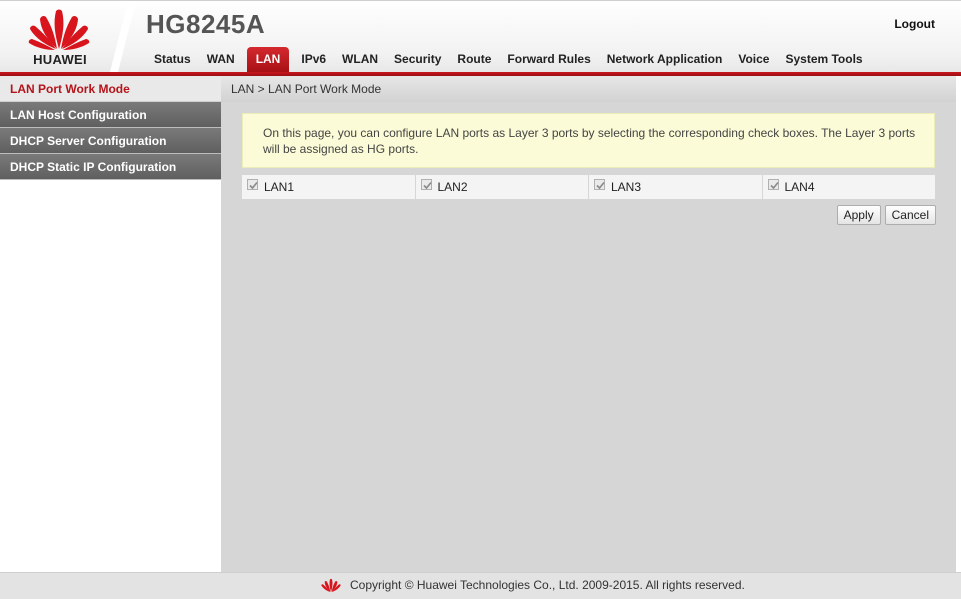  What do you see at coordinates (221, 59) in the screenshot?
I see `tab-wan: WAN` at bounding box center [221, 59].